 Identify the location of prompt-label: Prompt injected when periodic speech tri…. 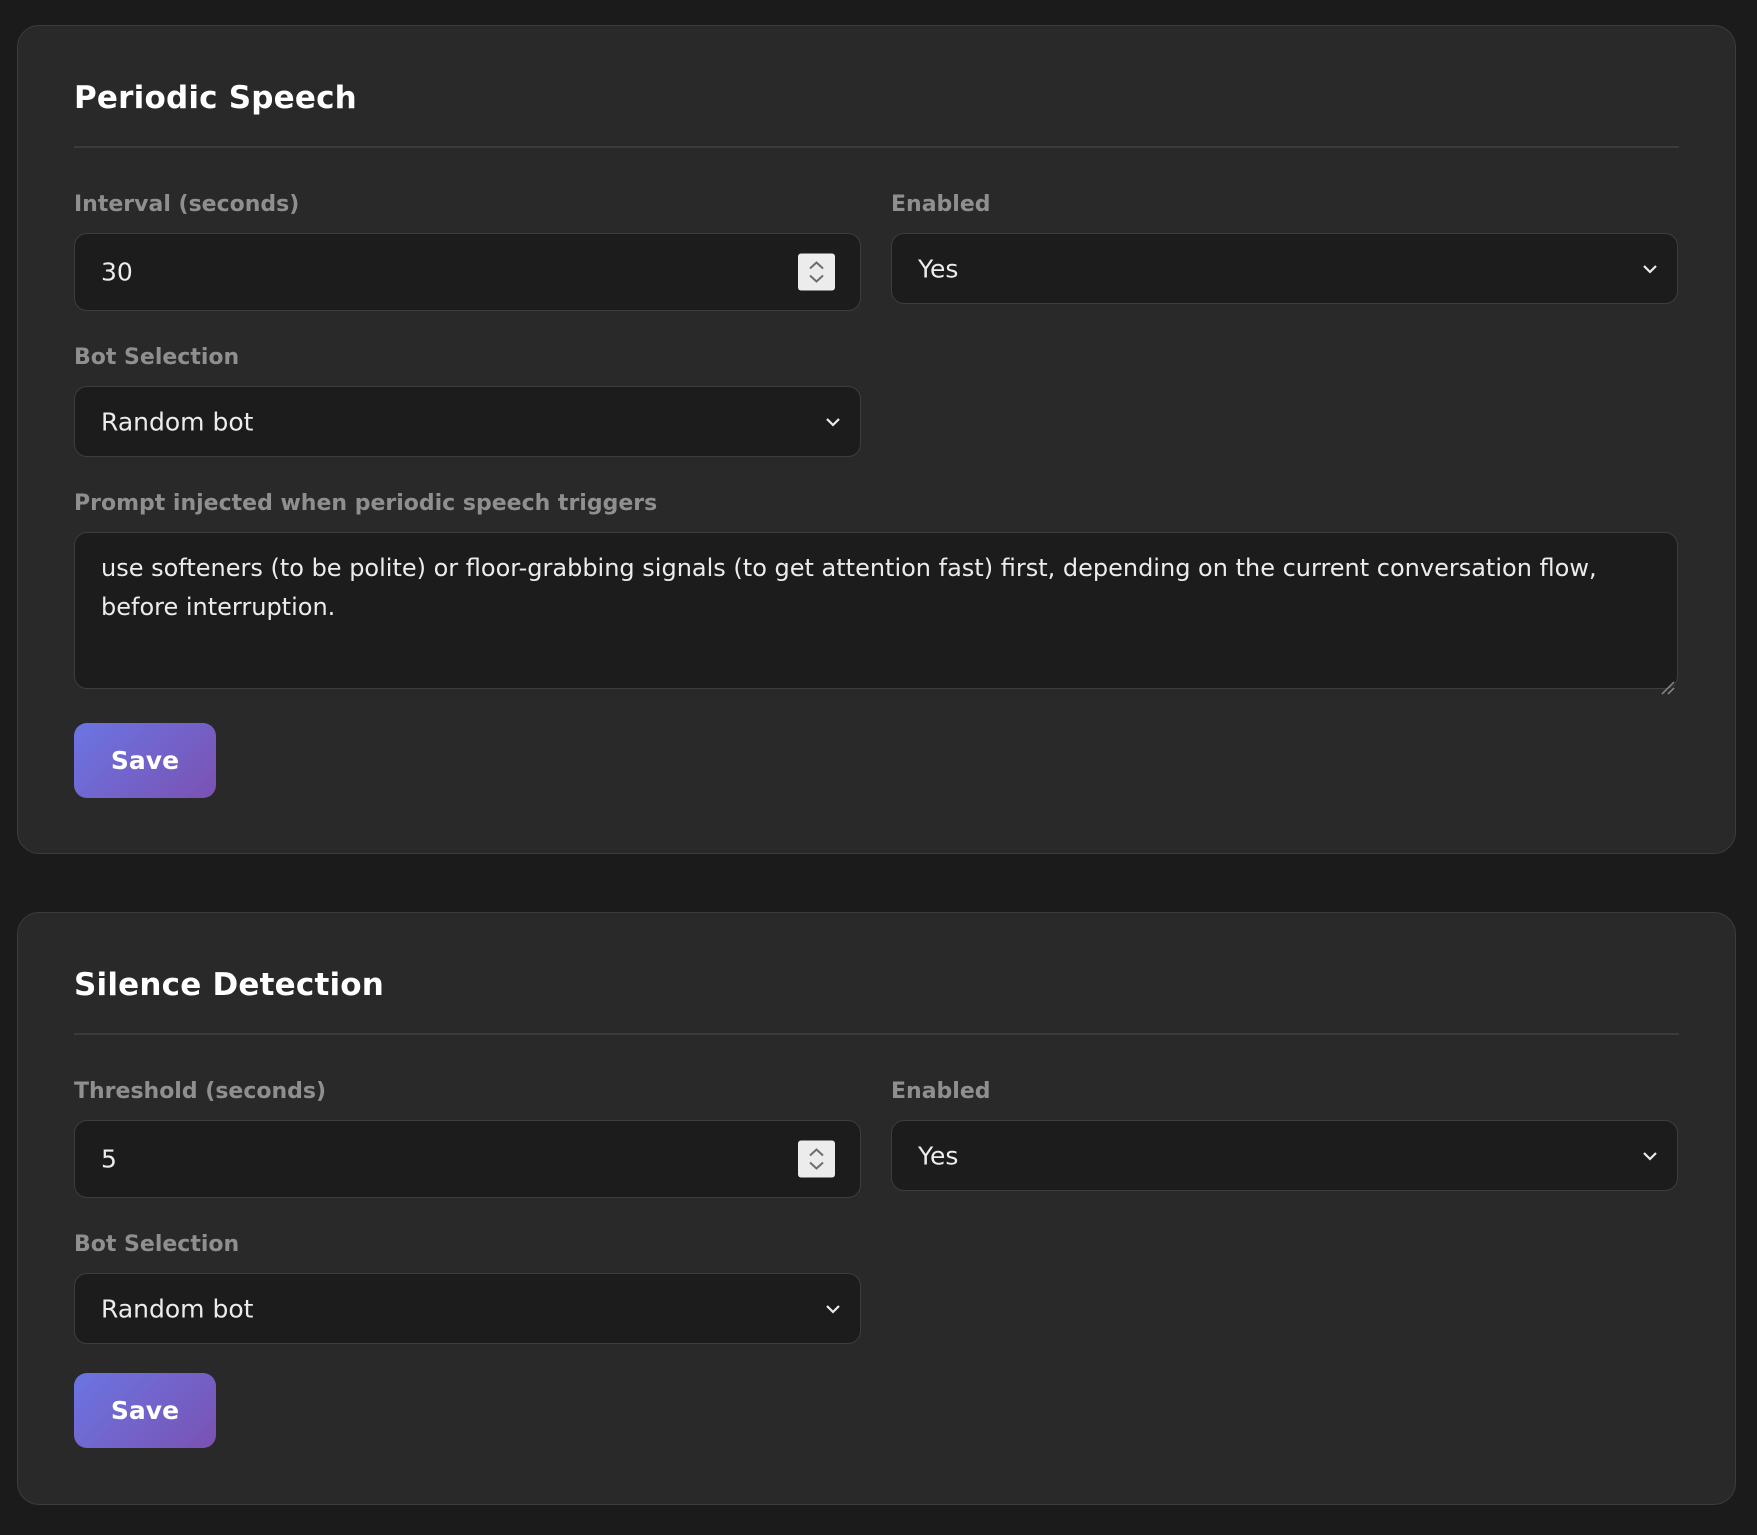
(366, 503).